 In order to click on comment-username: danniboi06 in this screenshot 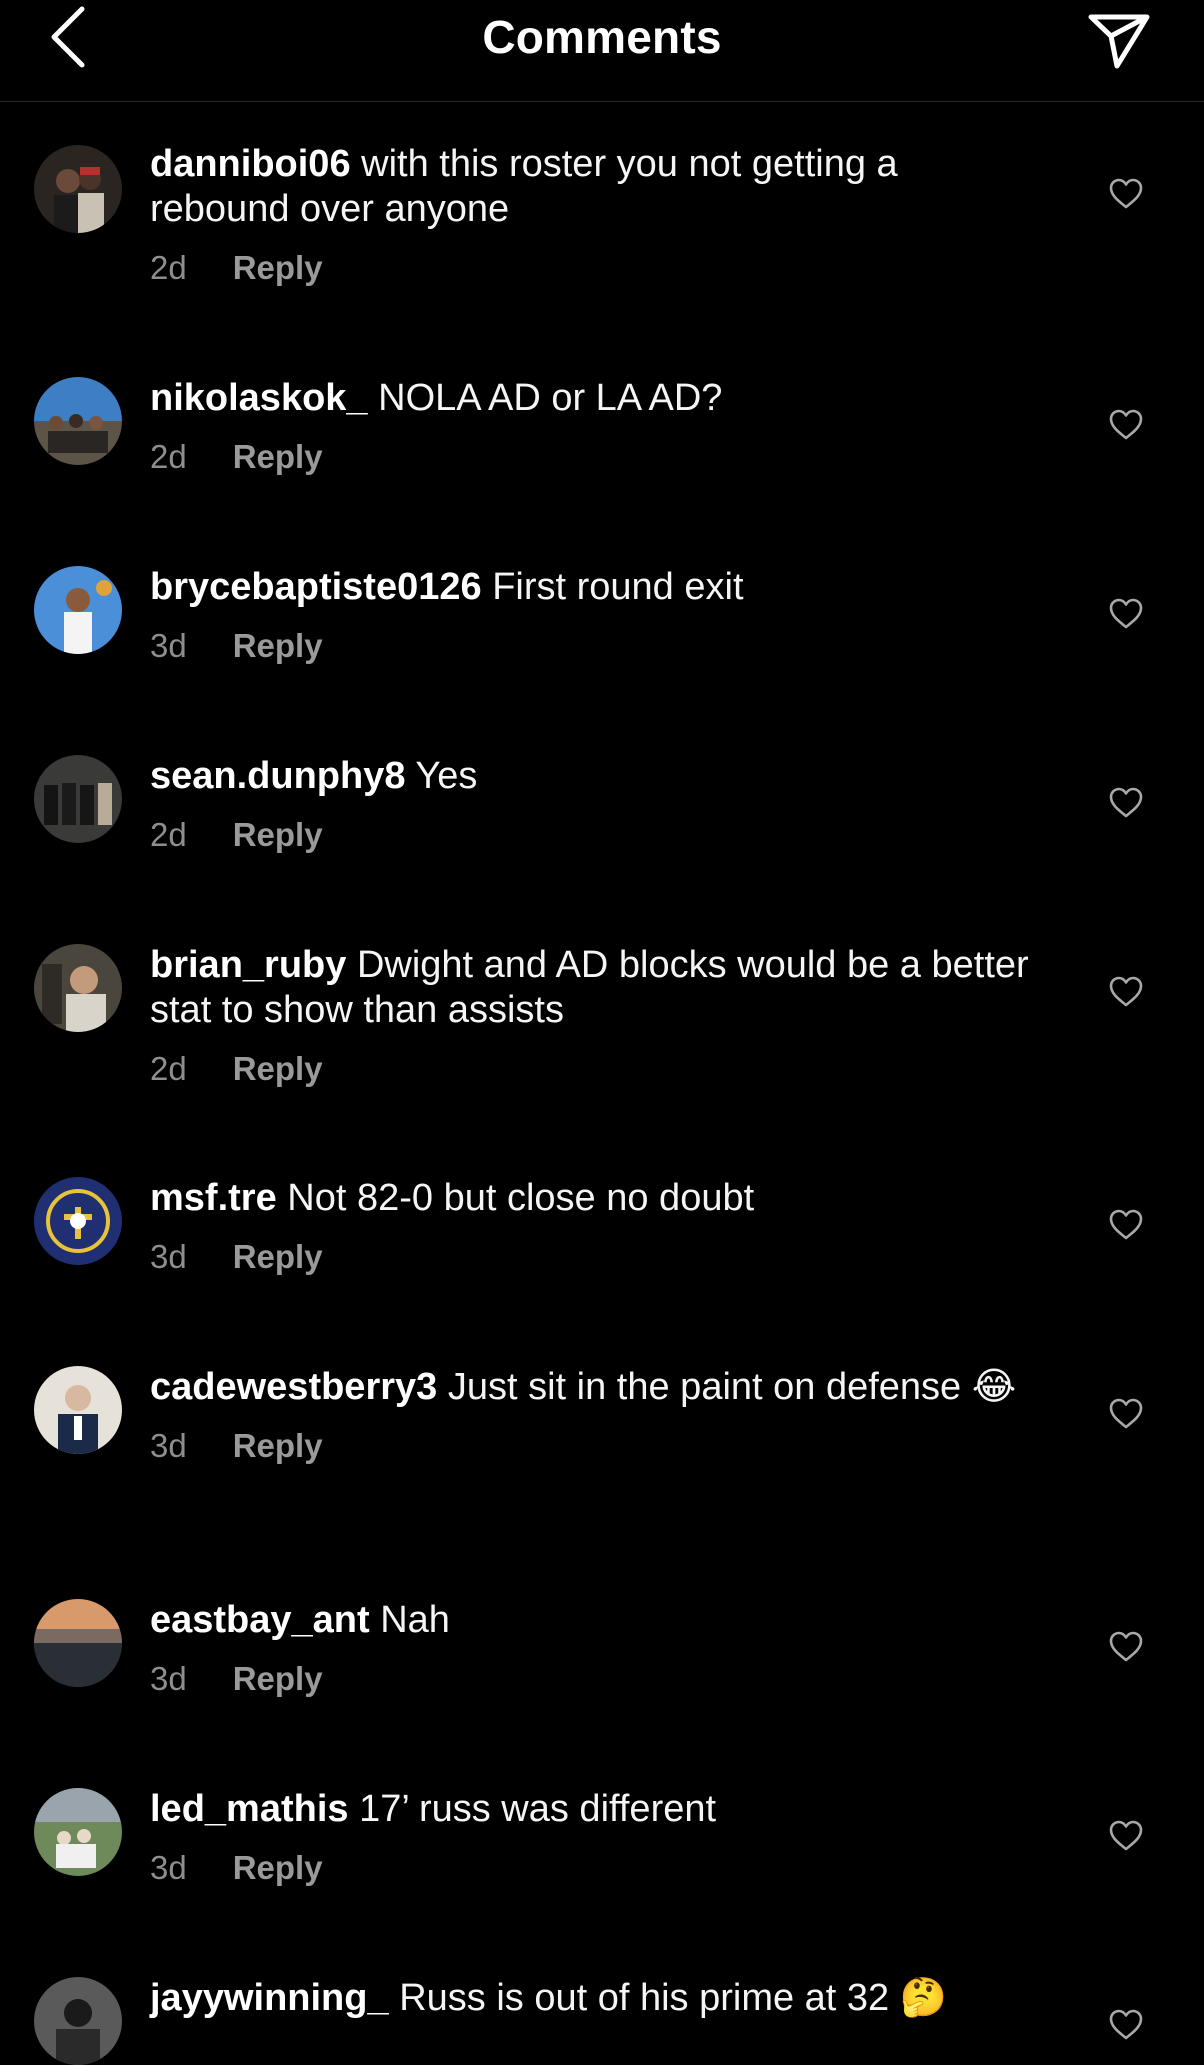, I will do `click(250, 164)`.